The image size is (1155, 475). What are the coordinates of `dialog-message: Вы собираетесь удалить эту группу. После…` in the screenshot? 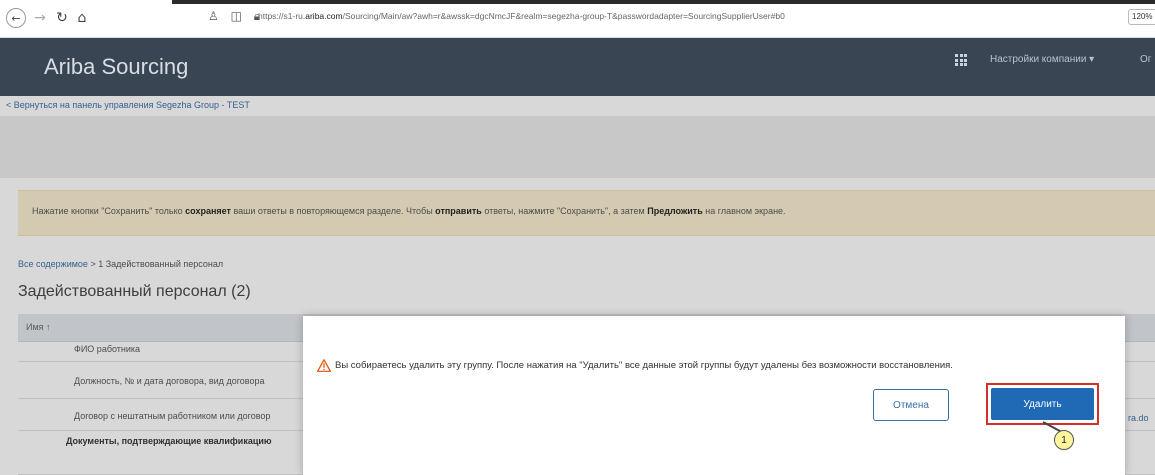 It's located at (635, 365).